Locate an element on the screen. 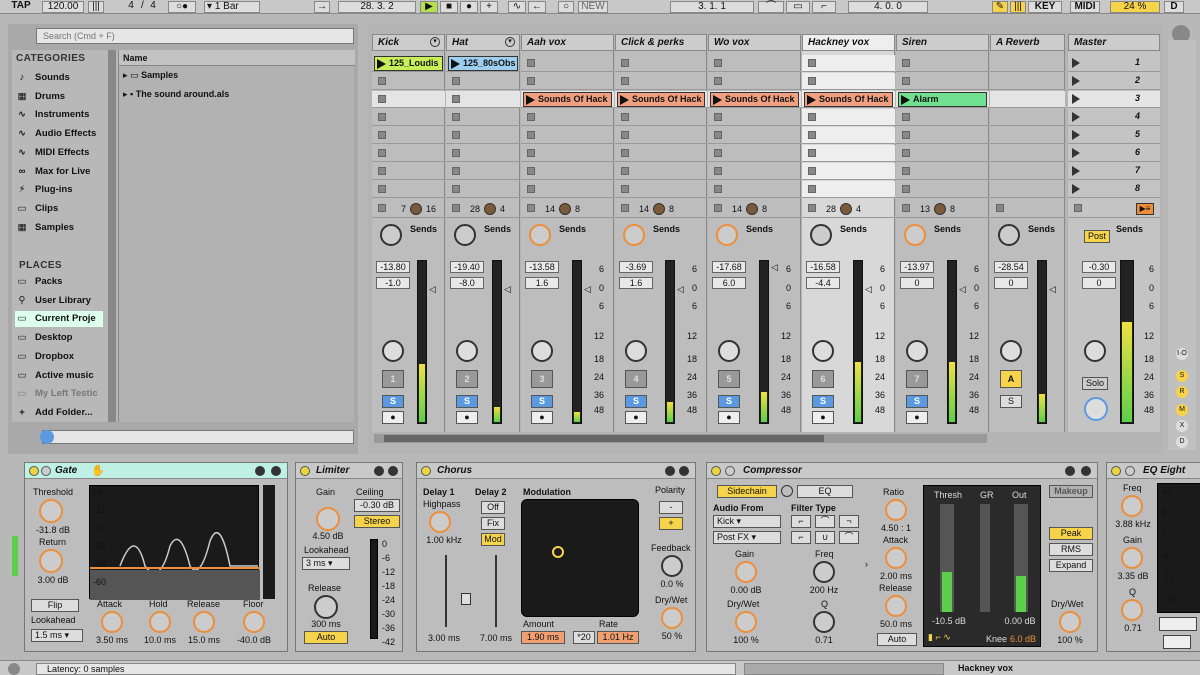 Image resolution: width=1200 pixels, height=675 pixels. track-activator-button: 7 is located at coordinates (917, 379).